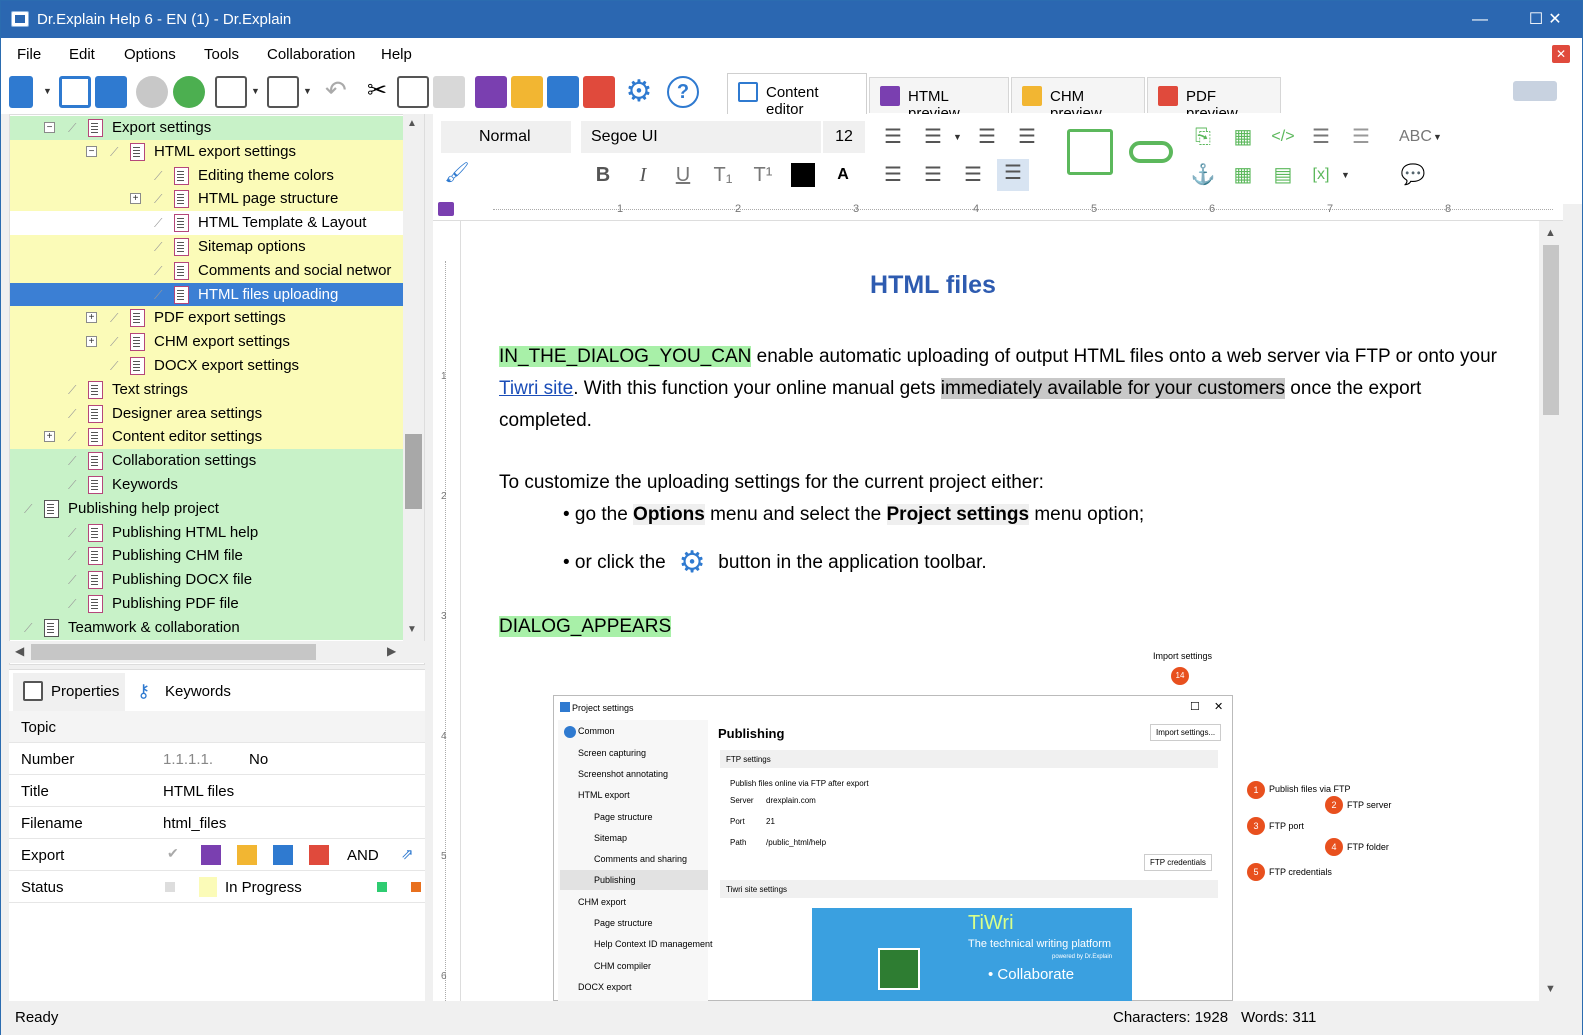 The width and height of the screenshot is (1583, 1035). I want to click on tab-html-preview: HTML preview, so click(939, 99).